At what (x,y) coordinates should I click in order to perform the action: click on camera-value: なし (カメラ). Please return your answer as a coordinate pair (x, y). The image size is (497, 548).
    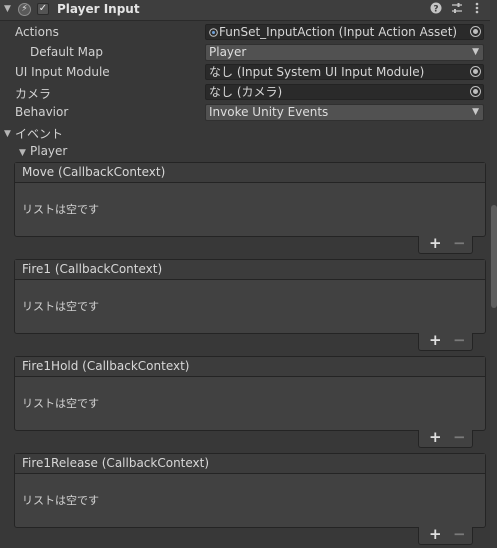
    Looking at the image, I should click on (246, 92).